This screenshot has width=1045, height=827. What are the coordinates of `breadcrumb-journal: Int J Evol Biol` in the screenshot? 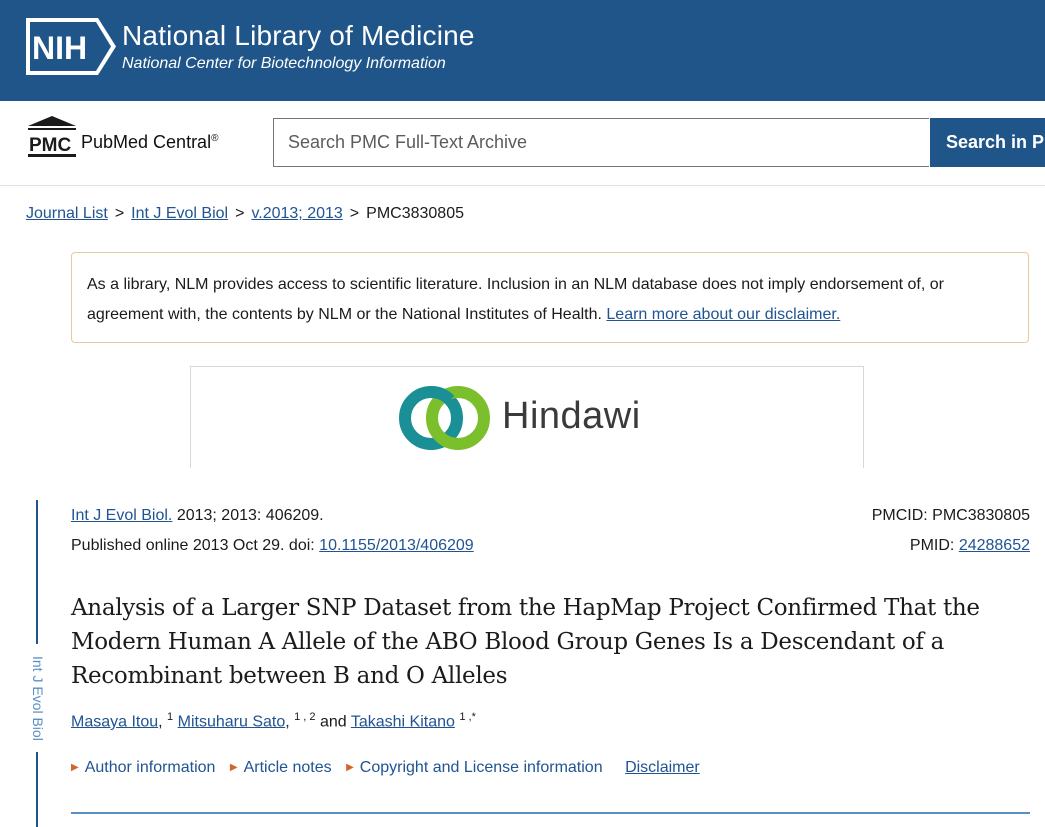 It's located at (179, 213).